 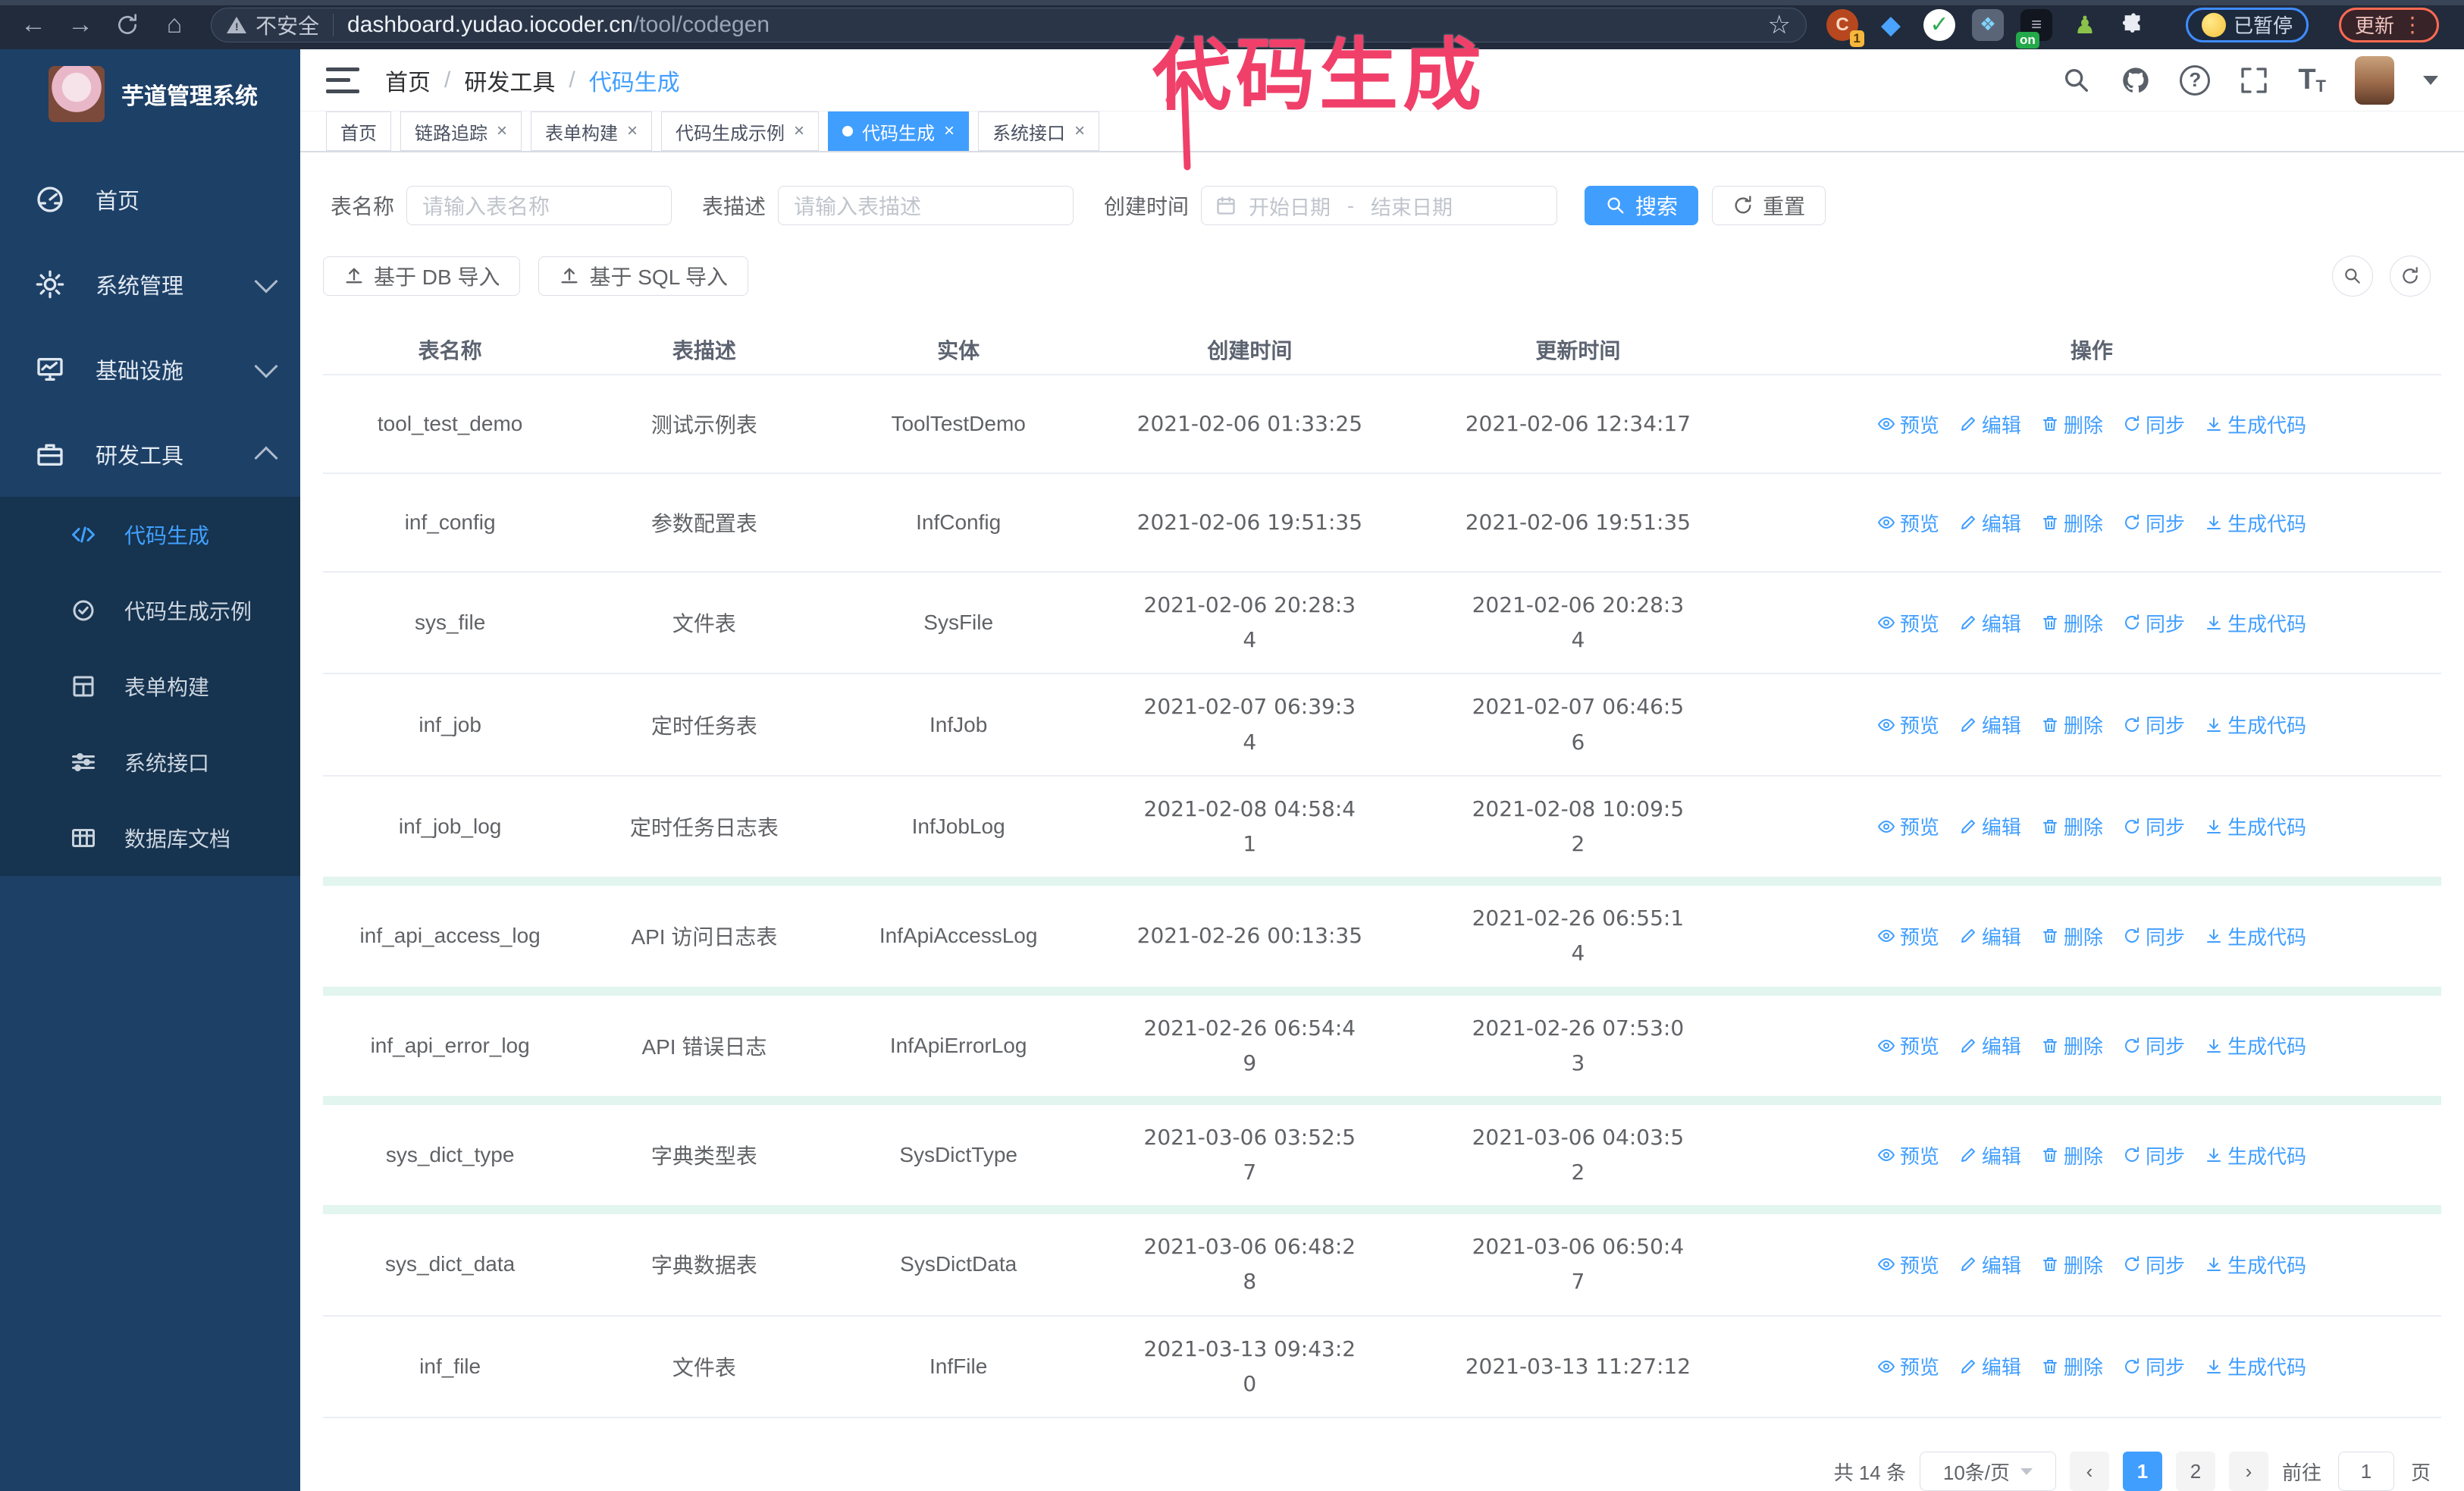 I want to click on sidebar-collapse-icon, so click(x=343, y=80).